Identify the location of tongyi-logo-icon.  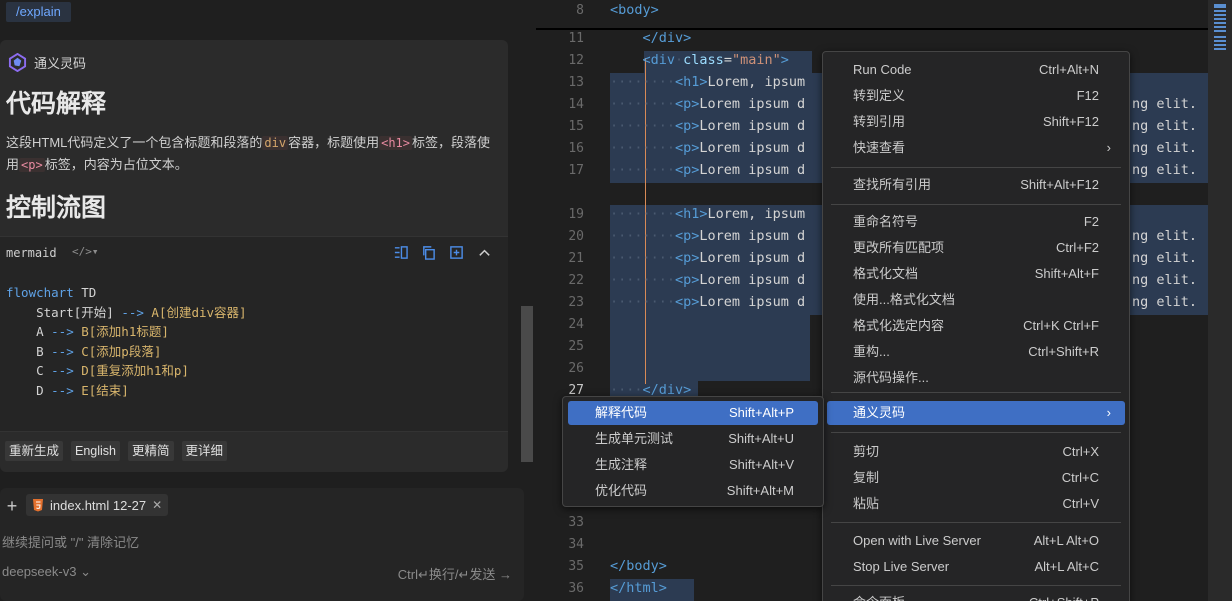
(17, 62).